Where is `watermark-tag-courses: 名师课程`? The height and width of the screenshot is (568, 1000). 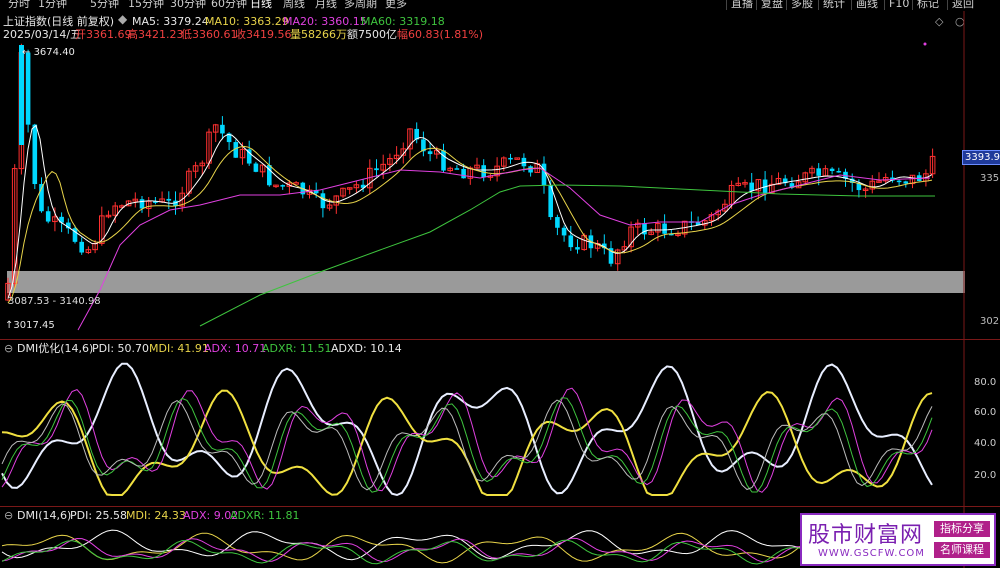
watermark-tag-courses: 名师课程 is located at coordinates (962, 550).